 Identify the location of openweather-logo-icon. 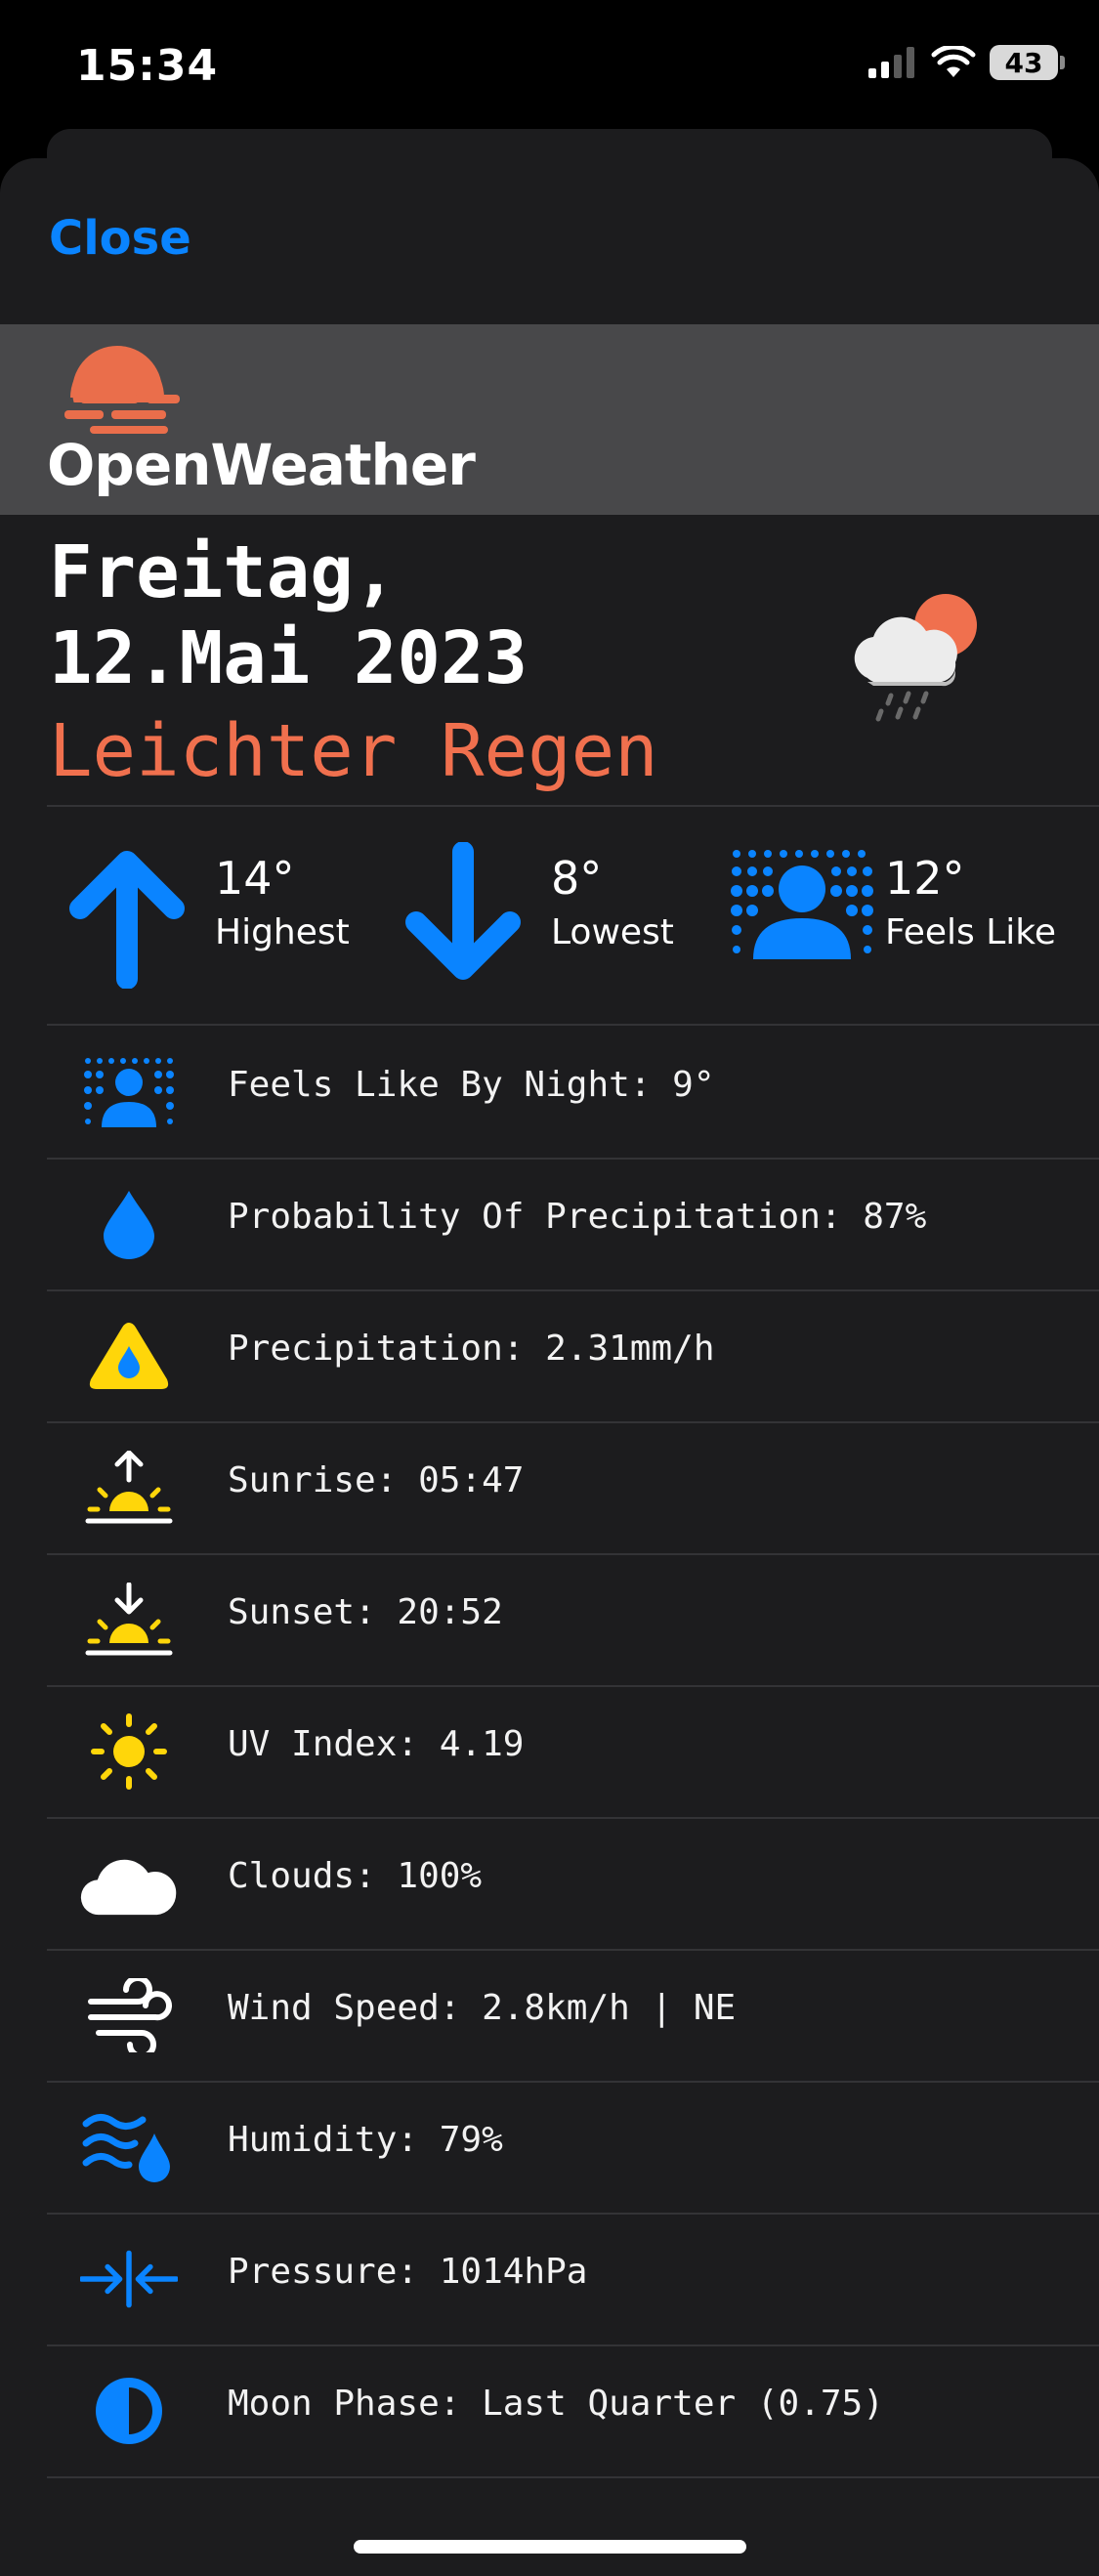
(125, 390).